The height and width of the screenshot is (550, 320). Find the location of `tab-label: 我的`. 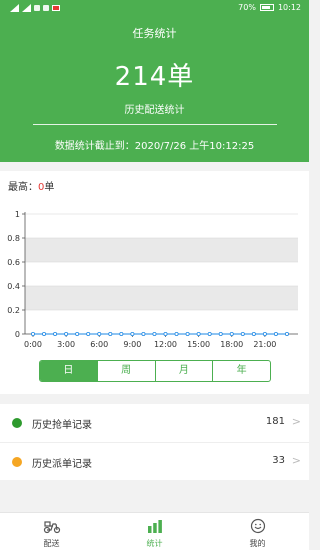

tab-label: 我的 is located at coordinates (257, 543).